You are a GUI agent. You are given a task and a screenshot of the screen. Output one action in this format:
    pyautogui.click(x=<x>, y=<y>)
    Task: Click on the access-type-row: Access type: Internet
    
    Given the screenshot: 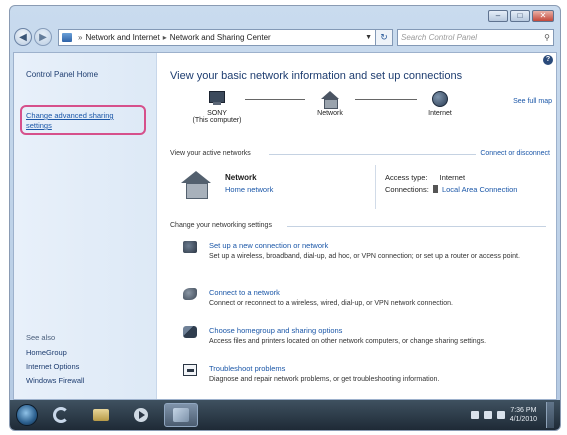 What is the action you would take?
    pyautogui.click(x=425, y=177)
    